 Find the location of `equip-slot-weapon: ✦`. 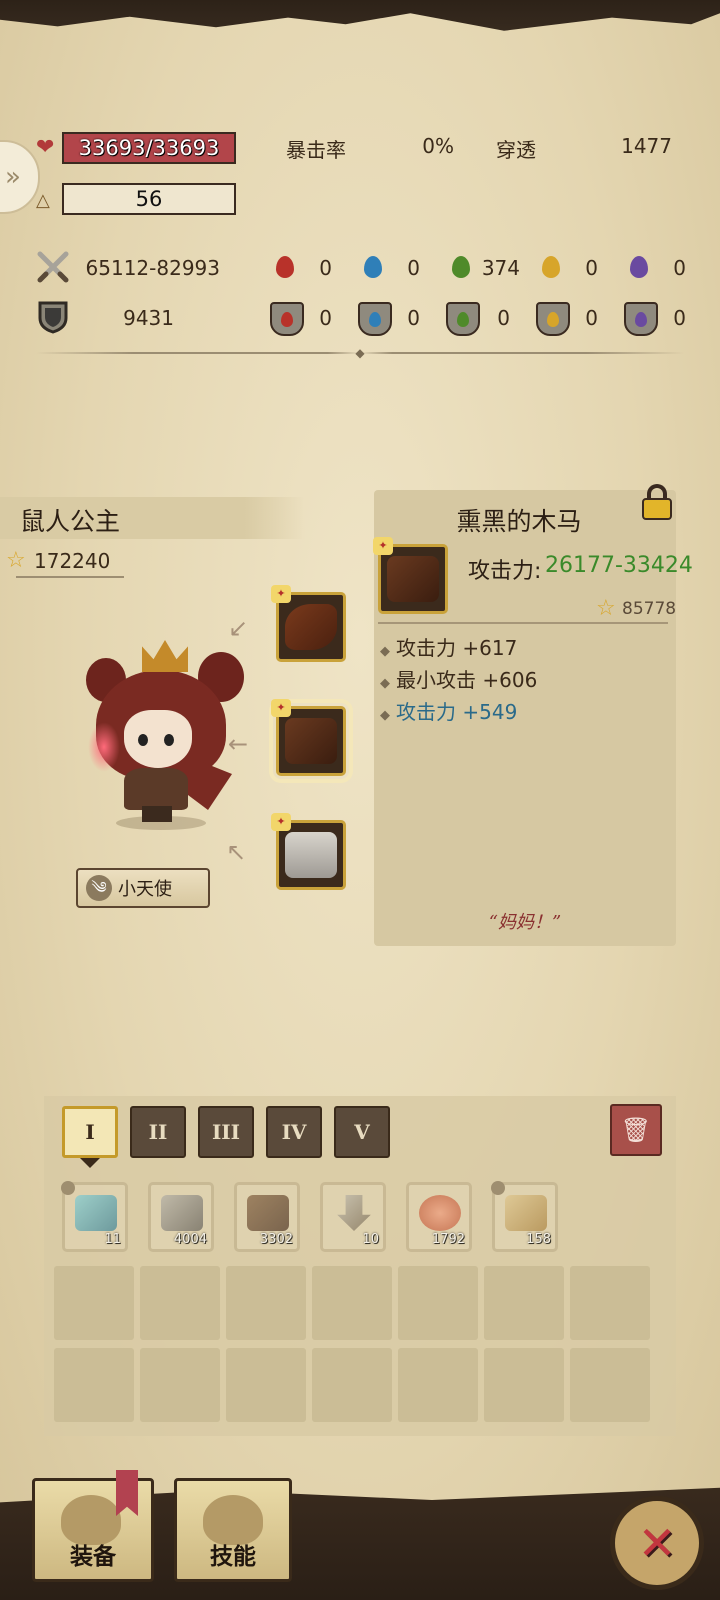

equip-slot-weapon: ✦ is located at coordinates (308, 623).